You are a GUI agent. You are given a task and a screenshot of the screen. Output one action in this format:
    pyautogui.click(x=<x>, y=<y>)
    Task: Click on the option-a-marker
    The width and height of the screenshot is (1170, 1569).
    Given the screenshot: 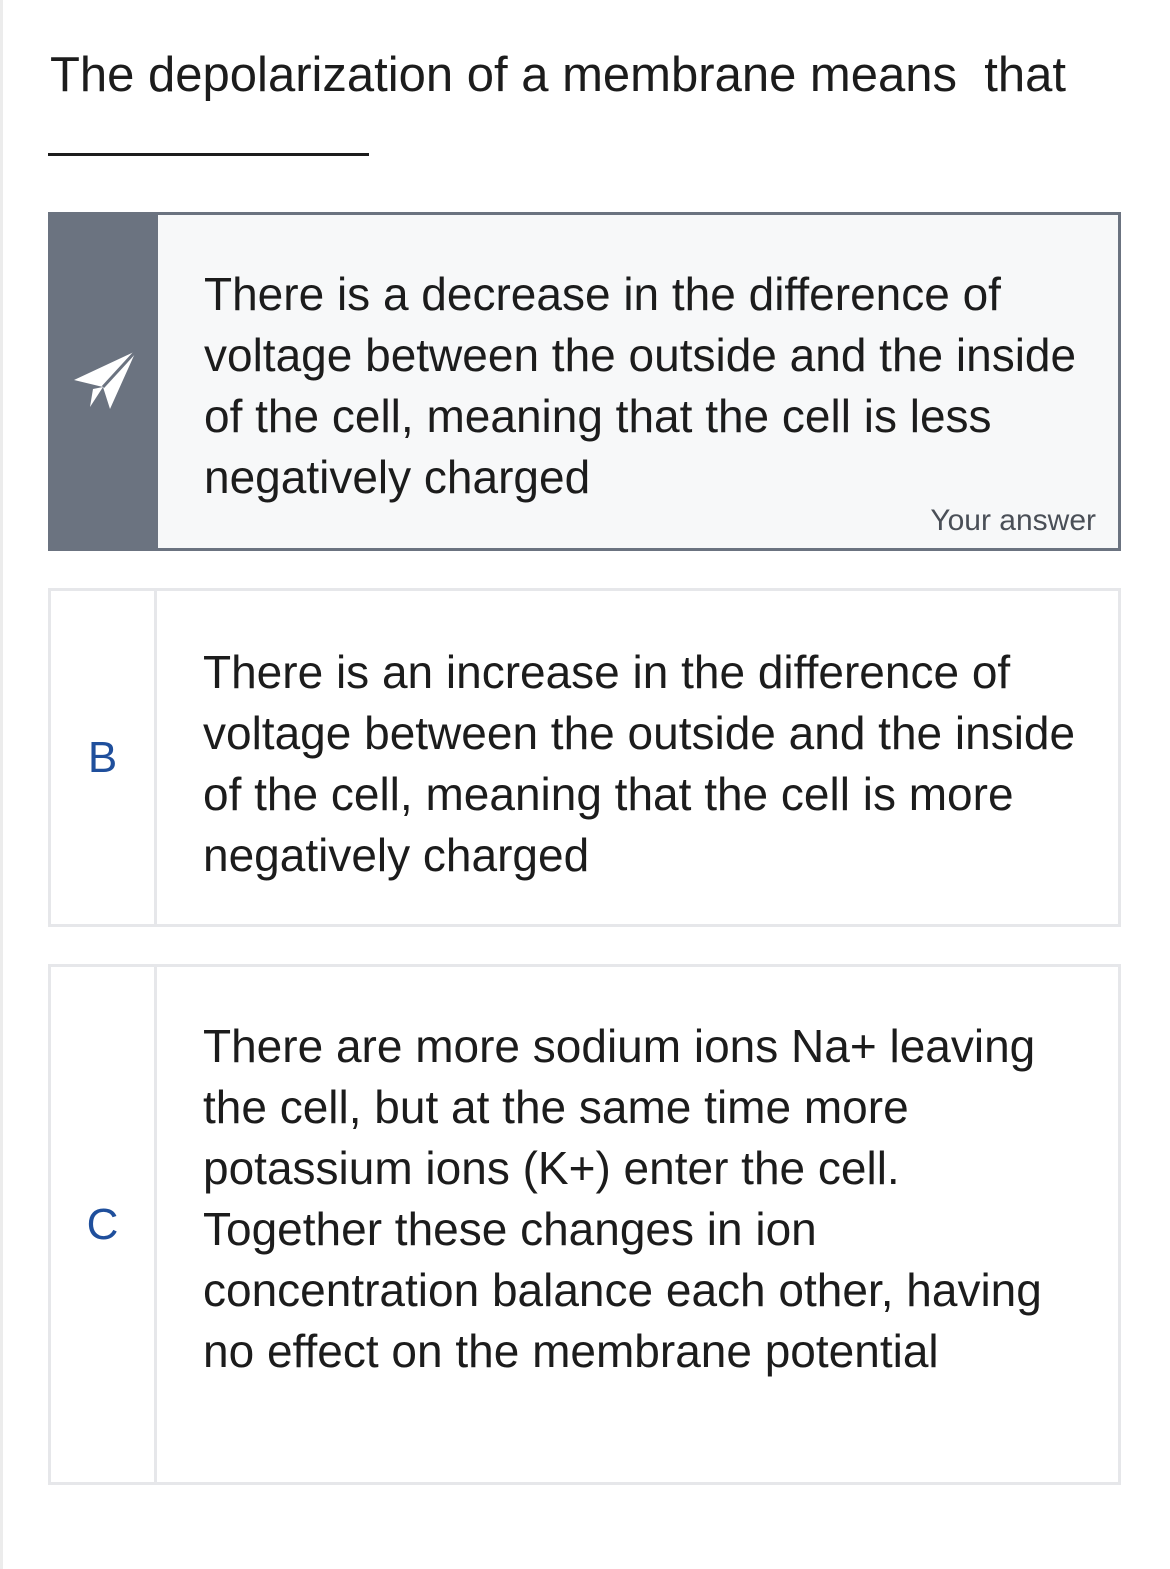 What is the action you would take?
    pyautogui.click(x=104, y=381)
    